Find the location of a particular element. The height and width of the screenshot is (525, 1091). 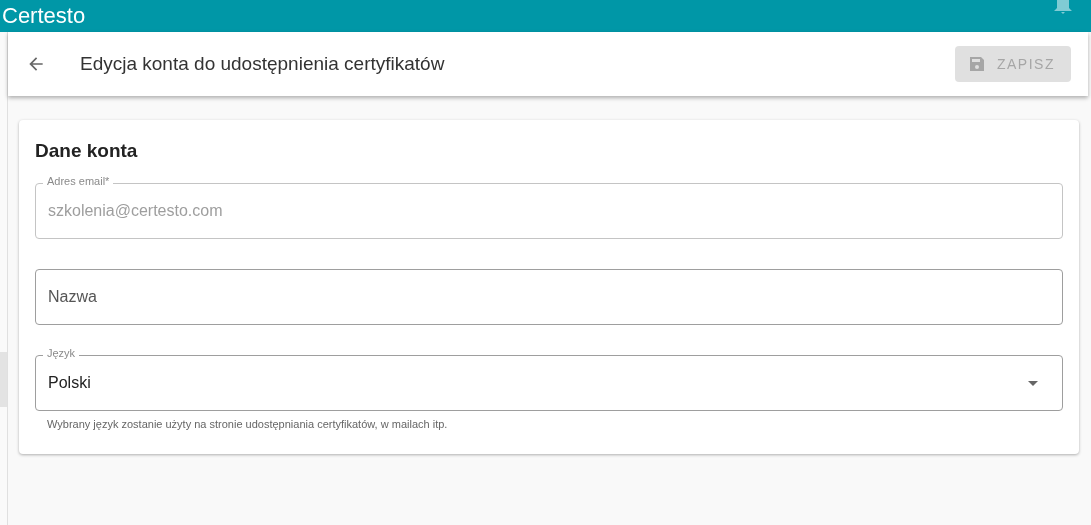

name-field: Nazwa is located at coordinates (549, 297).